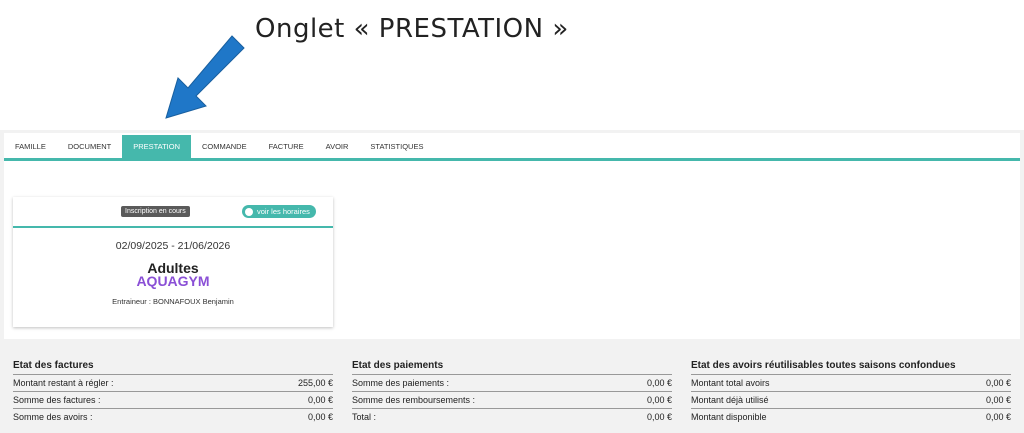  Describe the element at coordinates (396, 147) in the screenshot. I see `tab-statistiques: STATISTIQUES` at that location.